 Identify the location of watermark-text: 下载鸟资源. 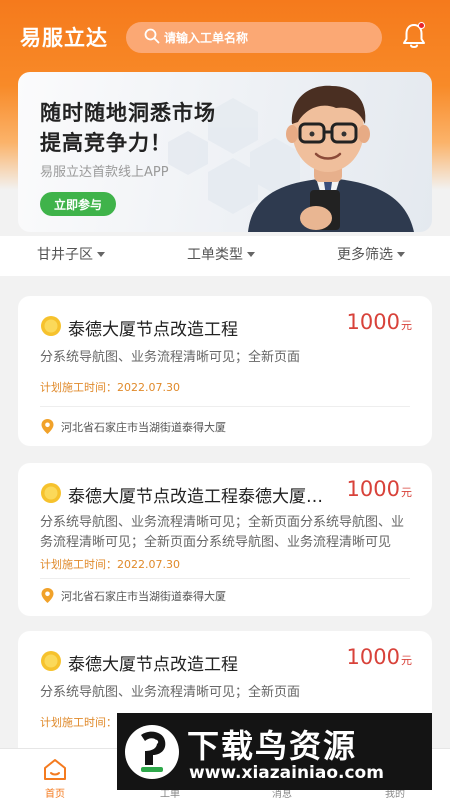
(272, 746).